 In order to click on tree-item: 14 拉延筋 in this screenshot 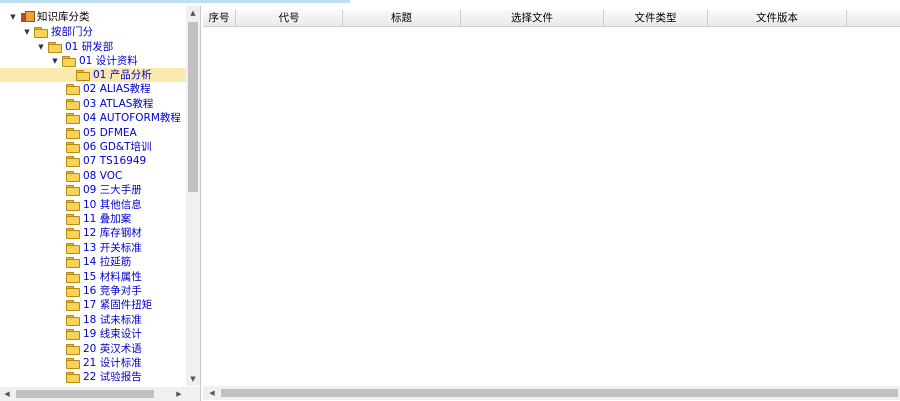, I will do `click(97, 262)`.